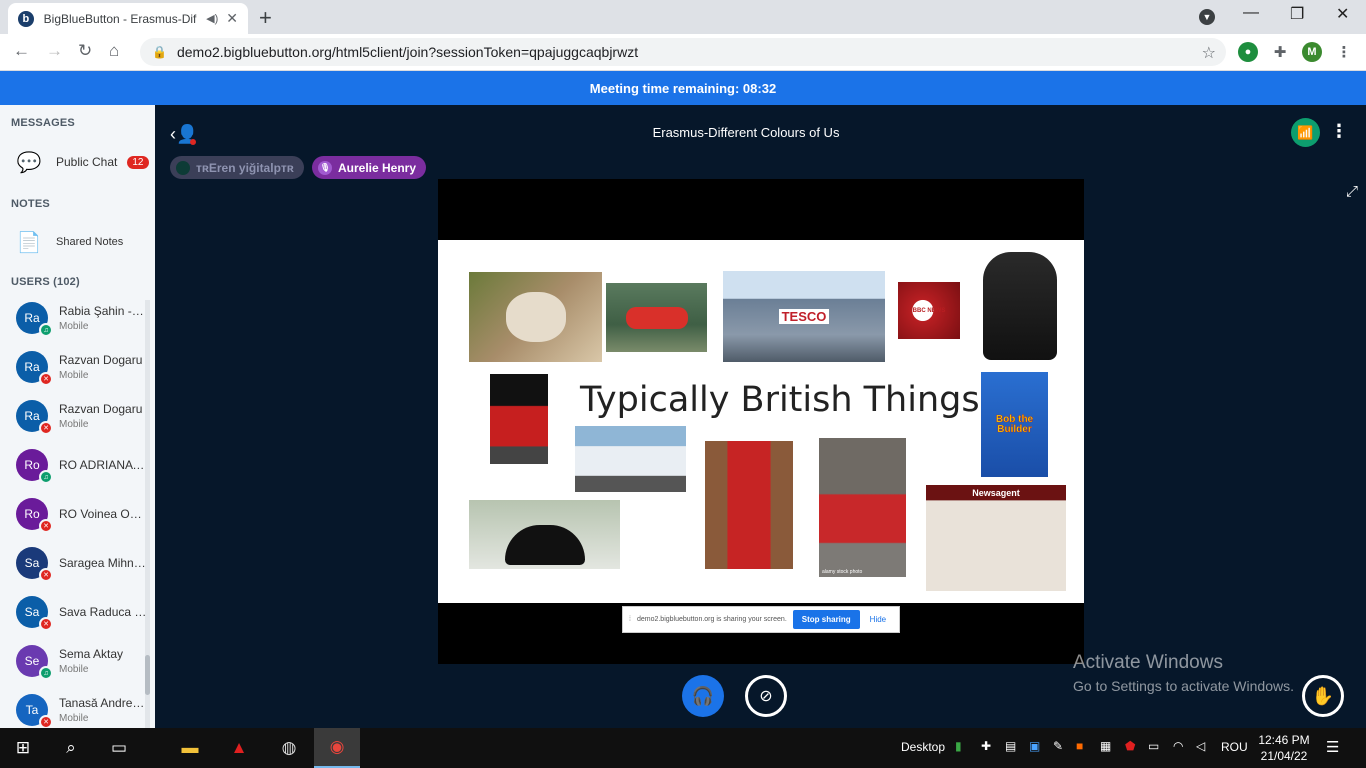 The height and width of the screenshot is (768, 1366). What do you see at coordinates (1342, 14) in the screenshot?
I see `close-window-icon: ✕` at bounding box center [1342, 14].